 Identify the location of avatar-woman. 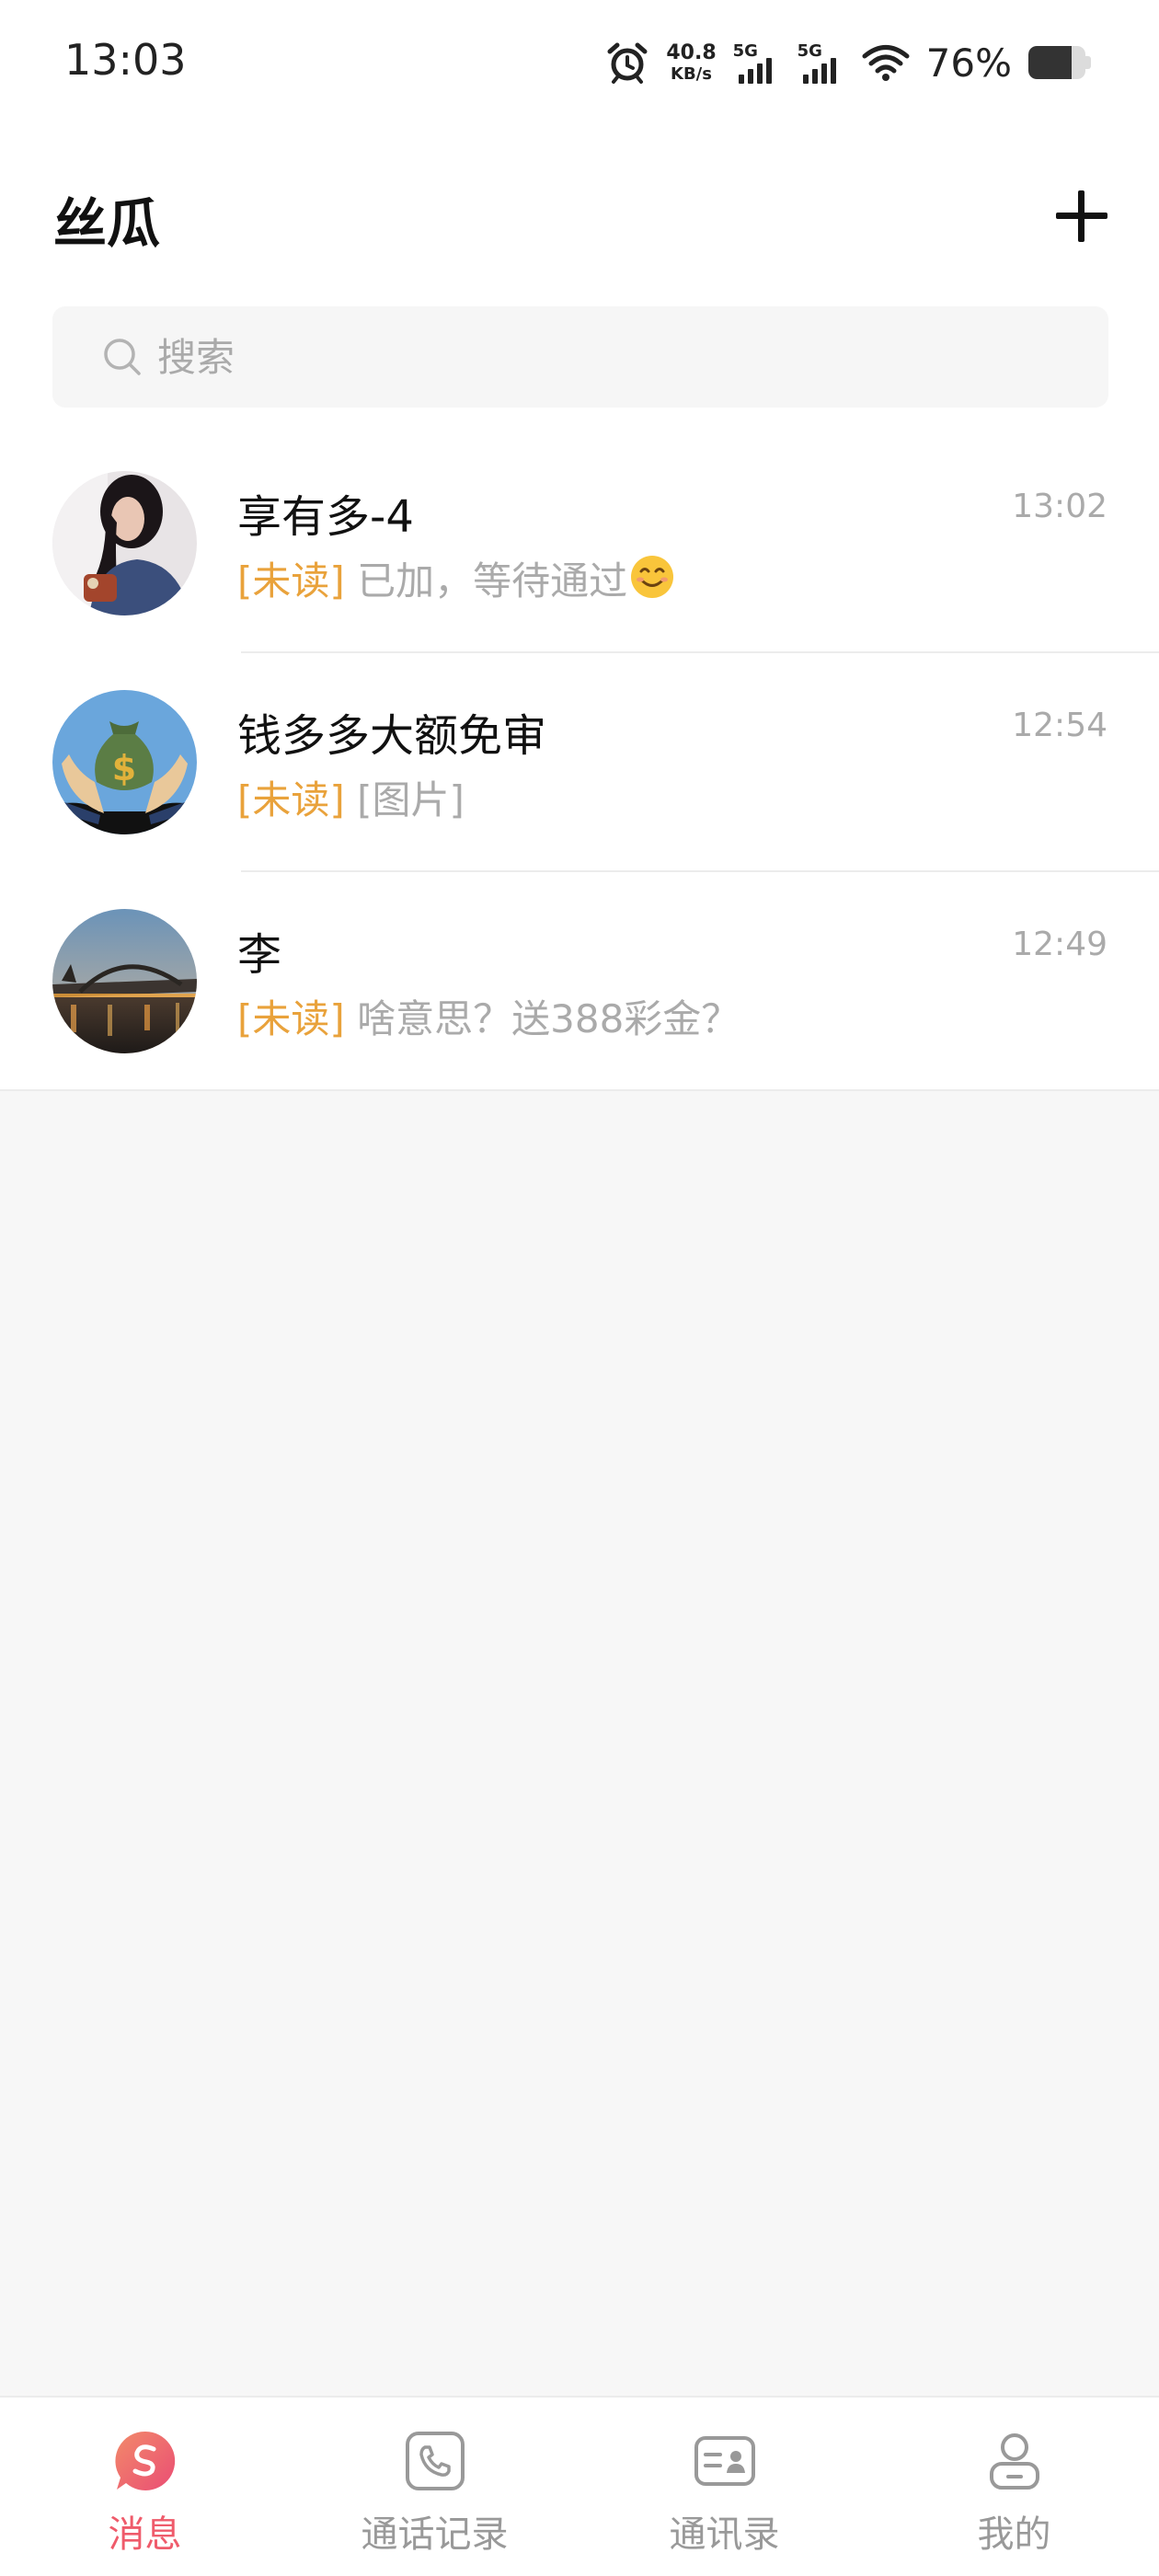
(124, 543).